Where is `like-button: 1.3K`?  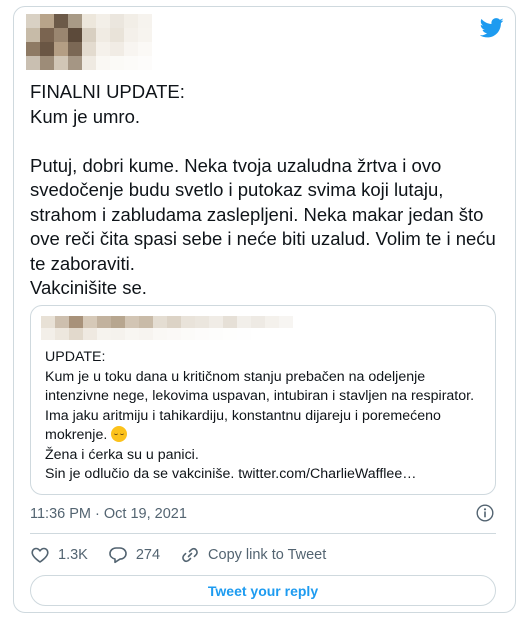 like-button: 1.3K is located at coordinates (59, 555).